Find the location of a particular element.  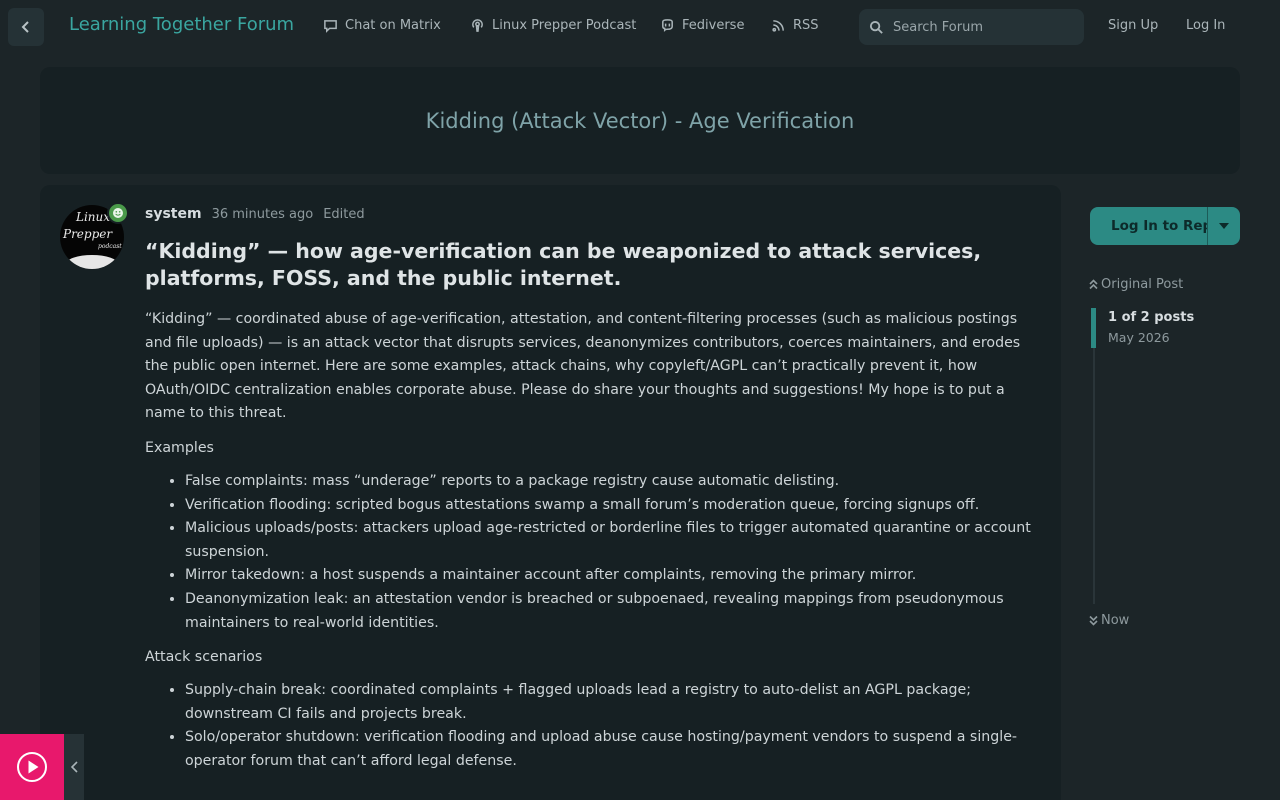

search-icon is located at coordinates (876, 27).